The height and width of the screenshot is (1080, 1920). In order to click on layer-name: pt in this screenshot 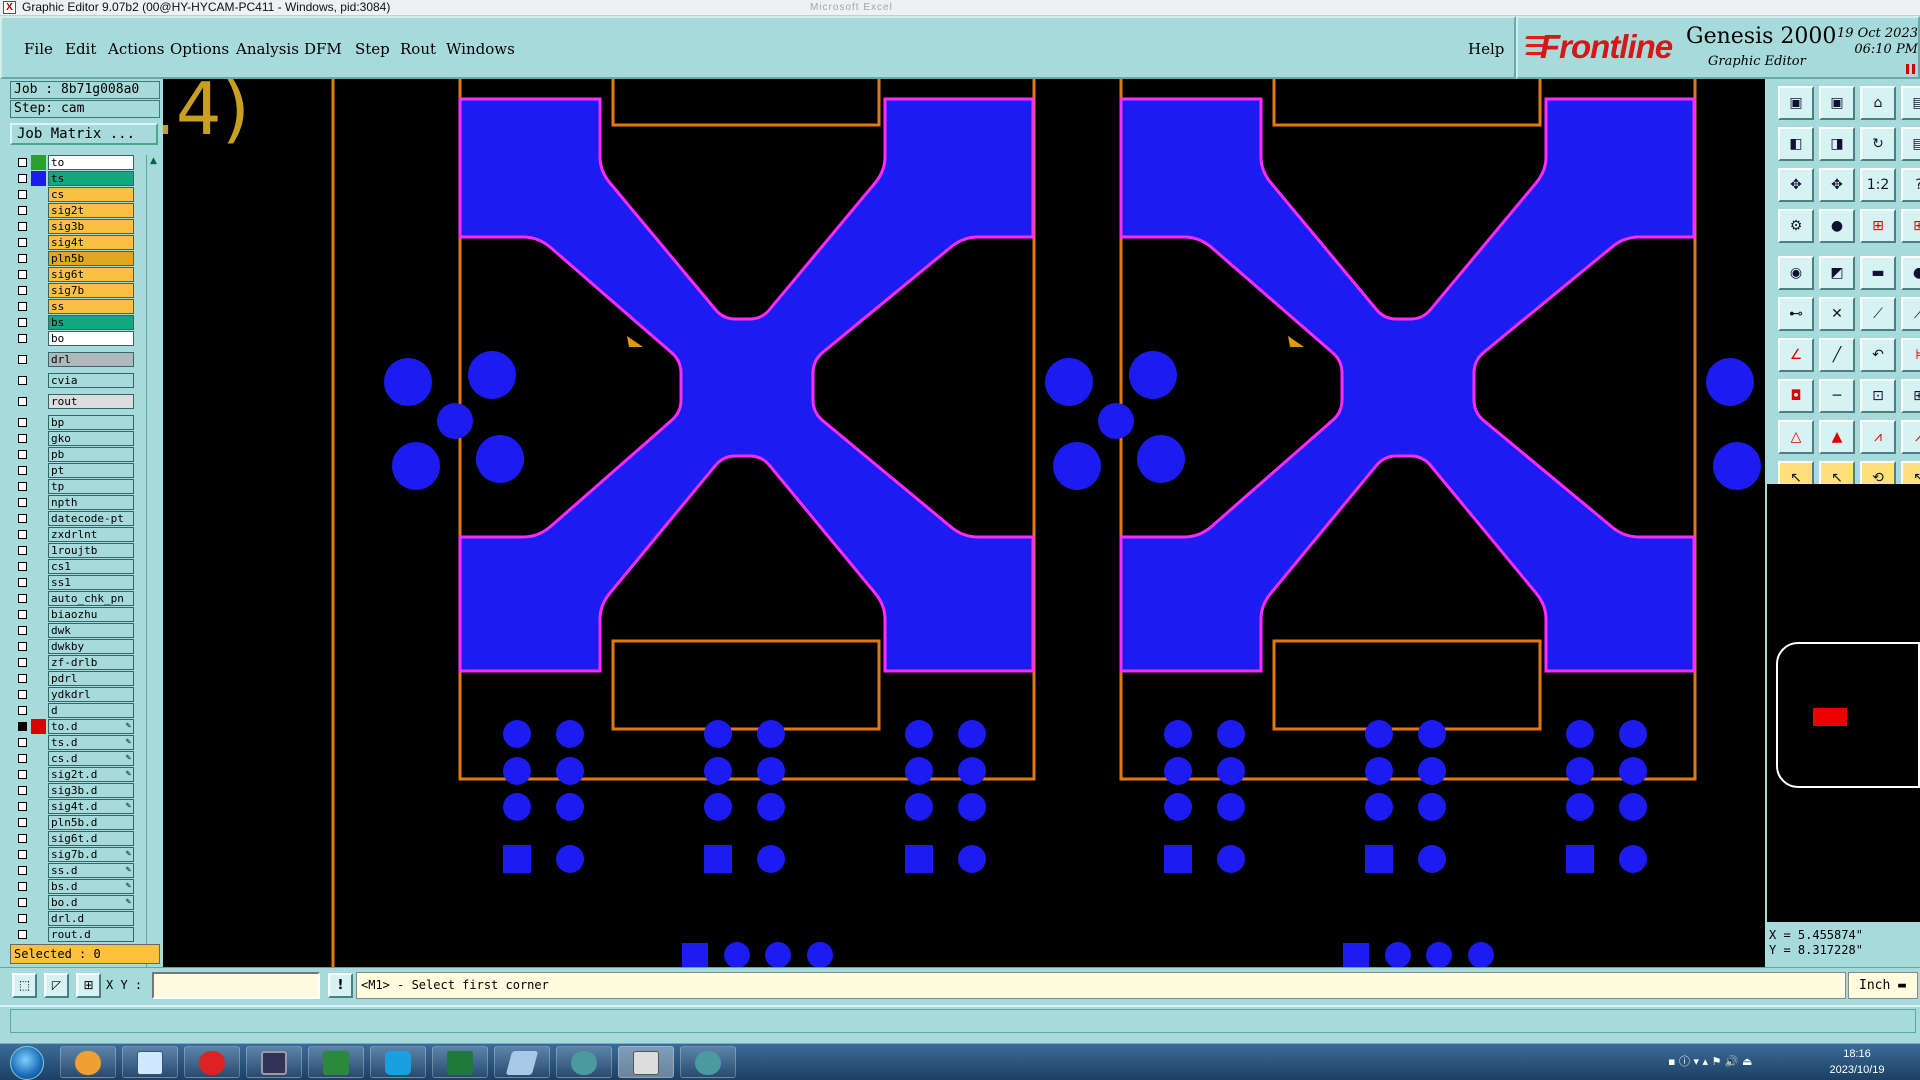, I will do `click(91, 470)`.